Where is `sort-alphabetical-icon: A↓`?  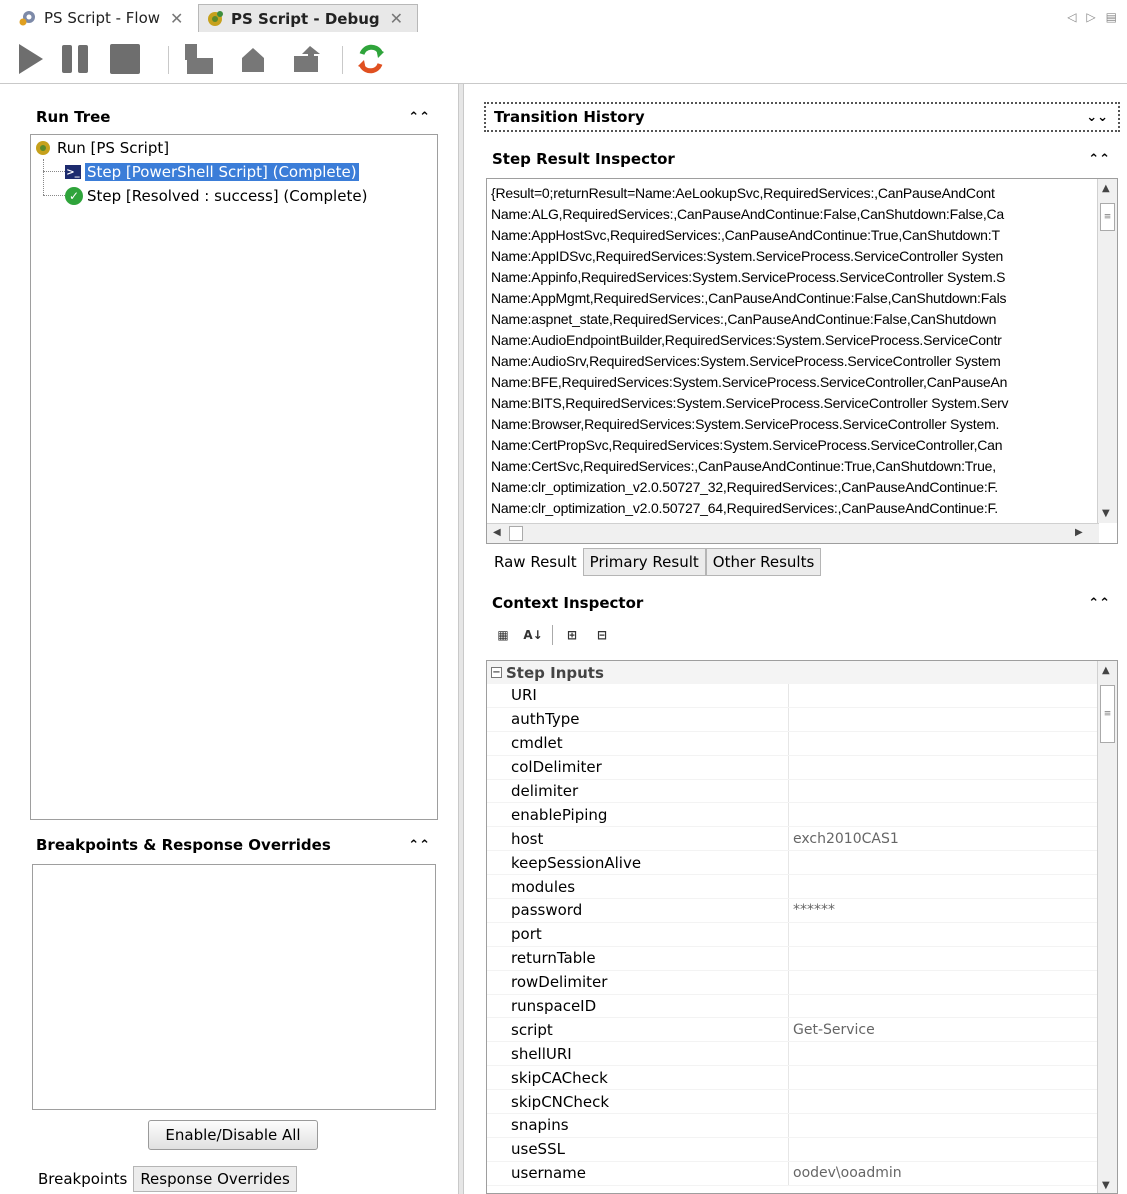 sort-alphabetical-icon: A↓ is located at coordinates (533, 635).